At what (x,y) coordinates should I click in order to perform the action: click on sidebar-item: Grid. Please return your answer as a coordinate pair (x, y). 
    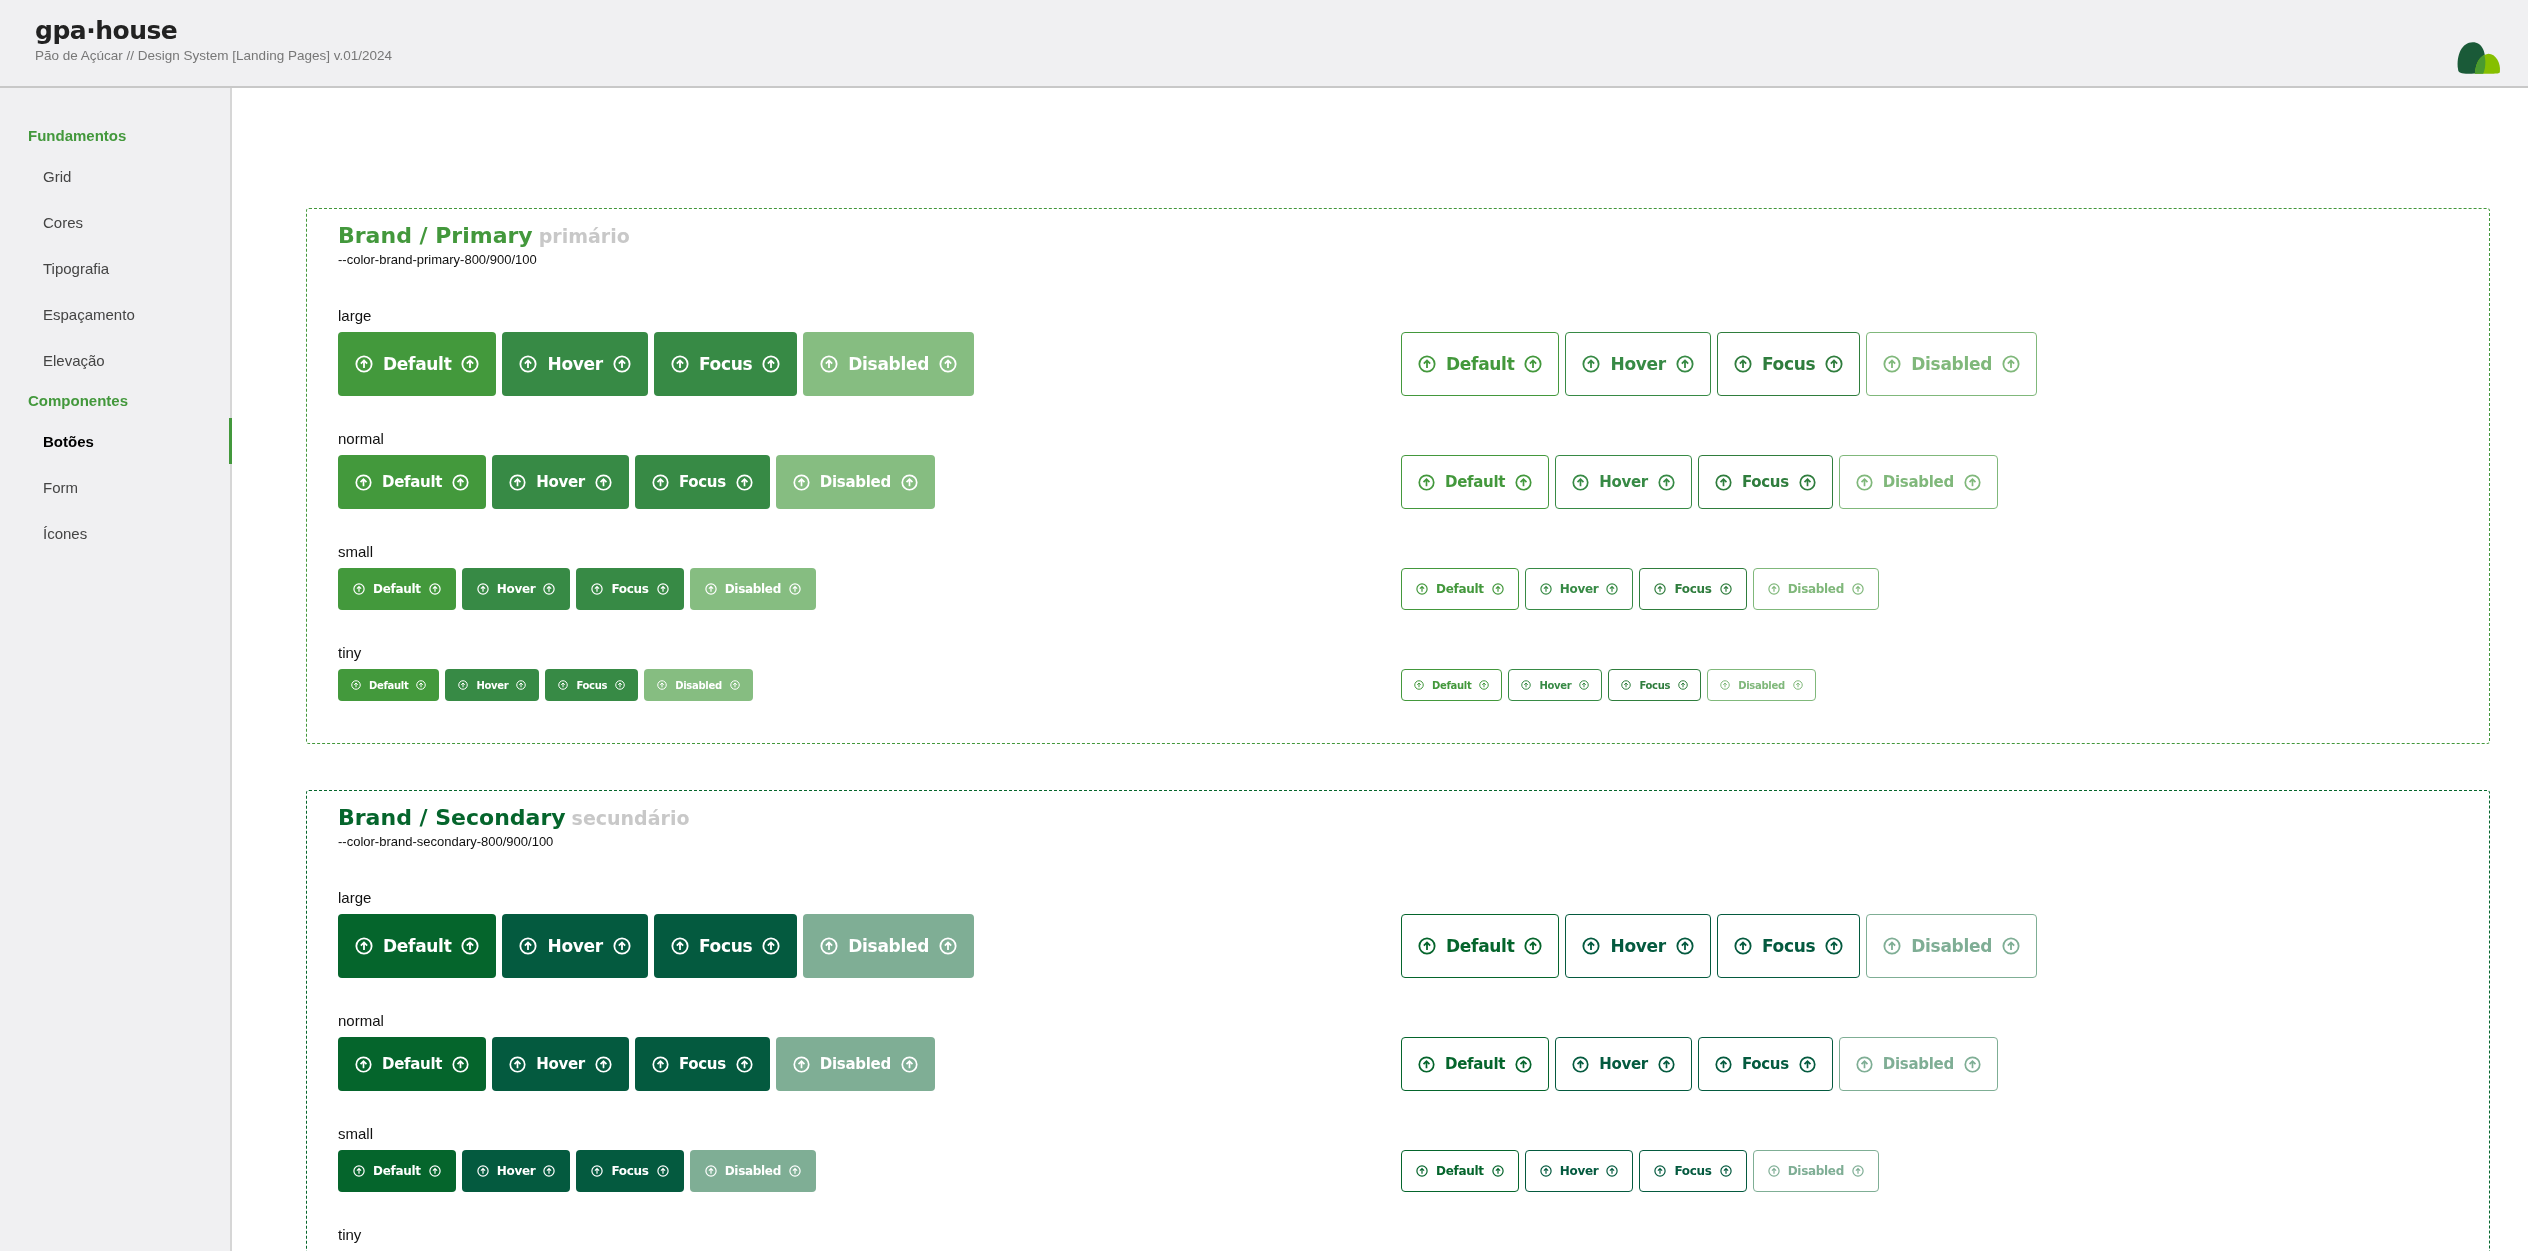
    Looking at the image, I should click on (116, 176).